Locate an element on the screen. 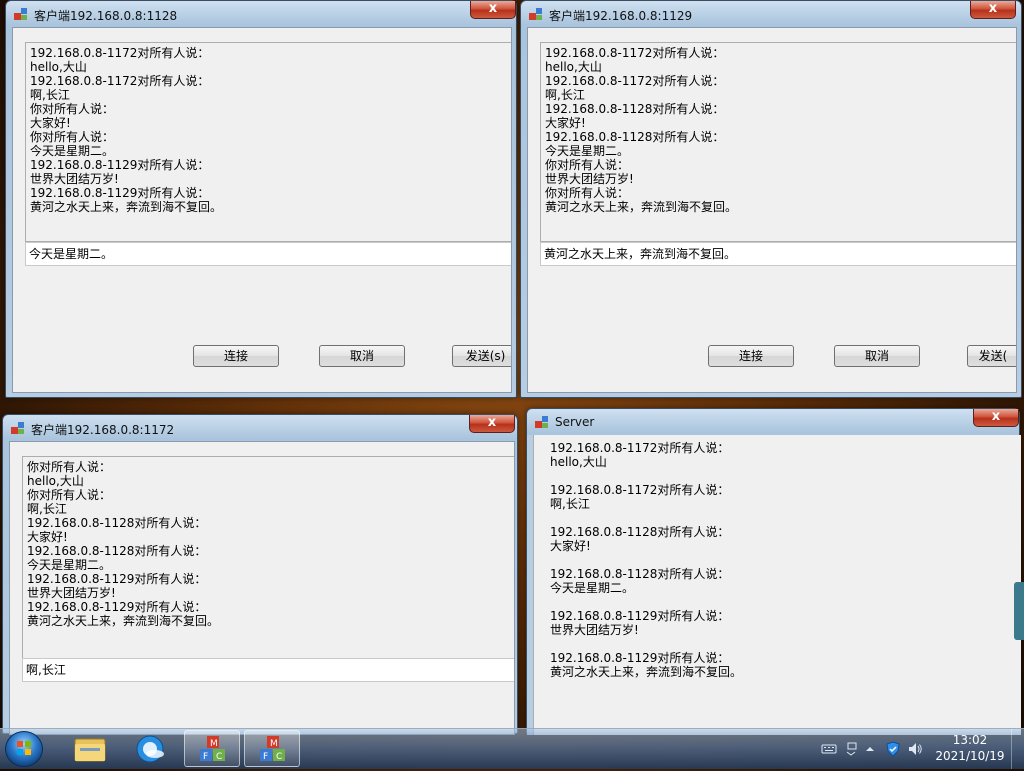  security-shield-icon is located at coordinates (893, 749).